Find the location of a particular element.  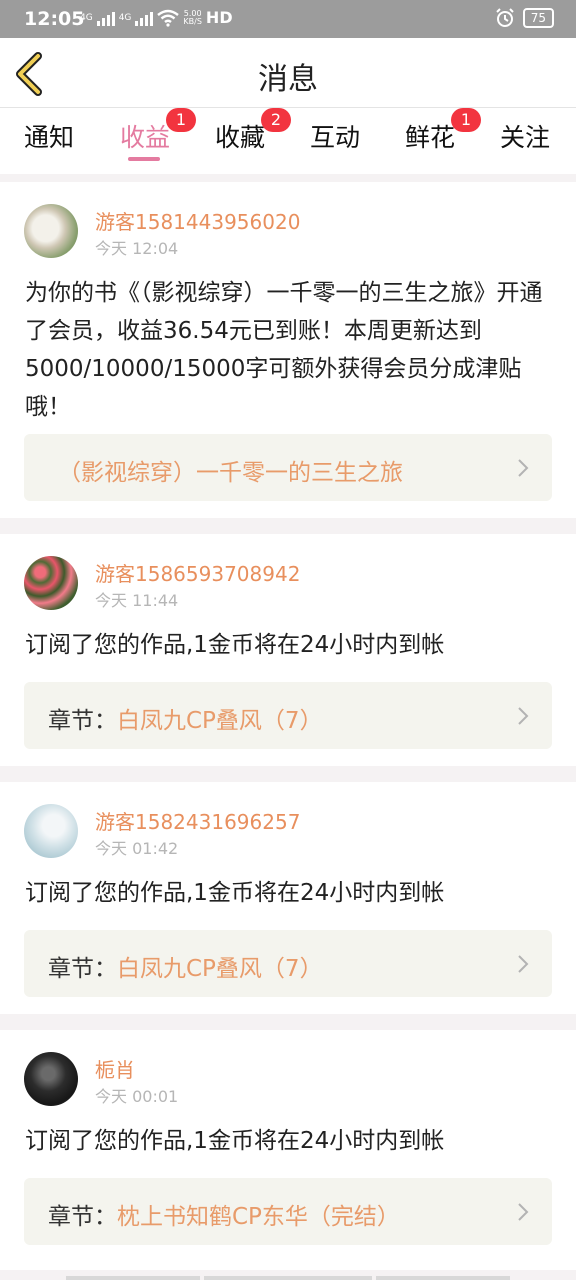

network-indicators: 4G 4G 5.00 KB/S HD is located at coordinates (156, 17).